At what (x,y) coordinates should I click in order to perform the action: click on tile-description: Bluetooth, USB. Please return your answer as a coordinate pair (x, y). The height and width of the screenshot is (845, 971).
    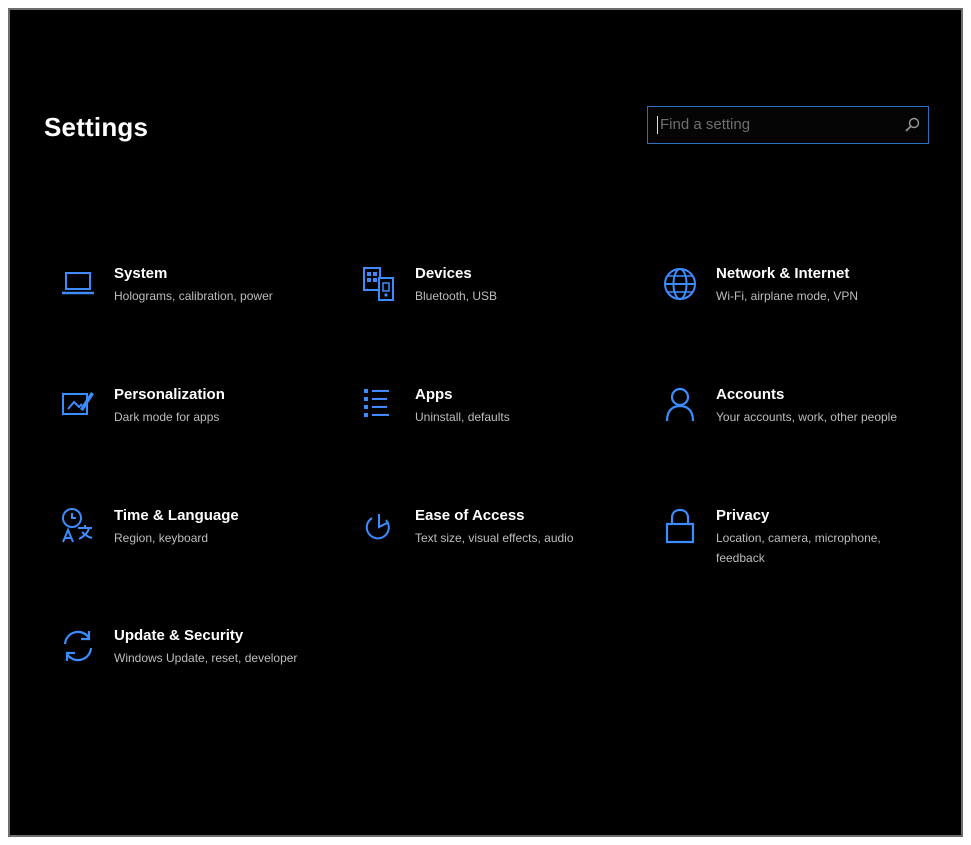
    Looking at the image, I should click on (456, 296).